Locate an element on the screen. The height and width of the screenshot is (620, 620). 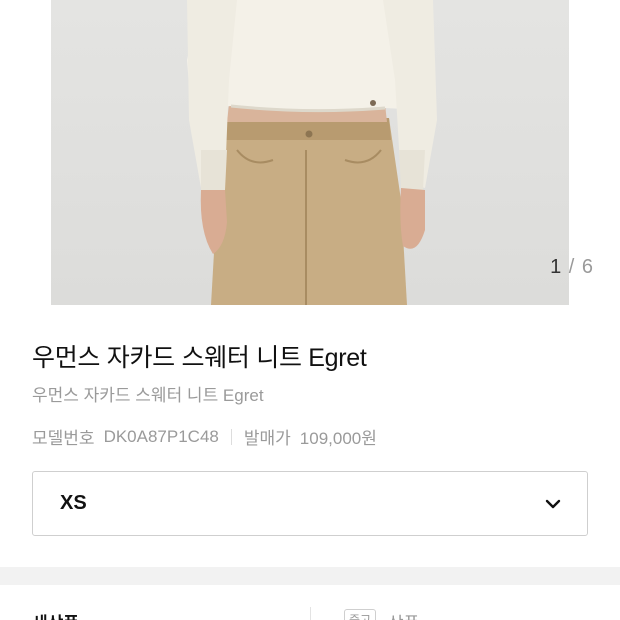
product-subtitle: 우먼스 자카드 스웨터 니트 Egret is located at coordinates (148, 395).